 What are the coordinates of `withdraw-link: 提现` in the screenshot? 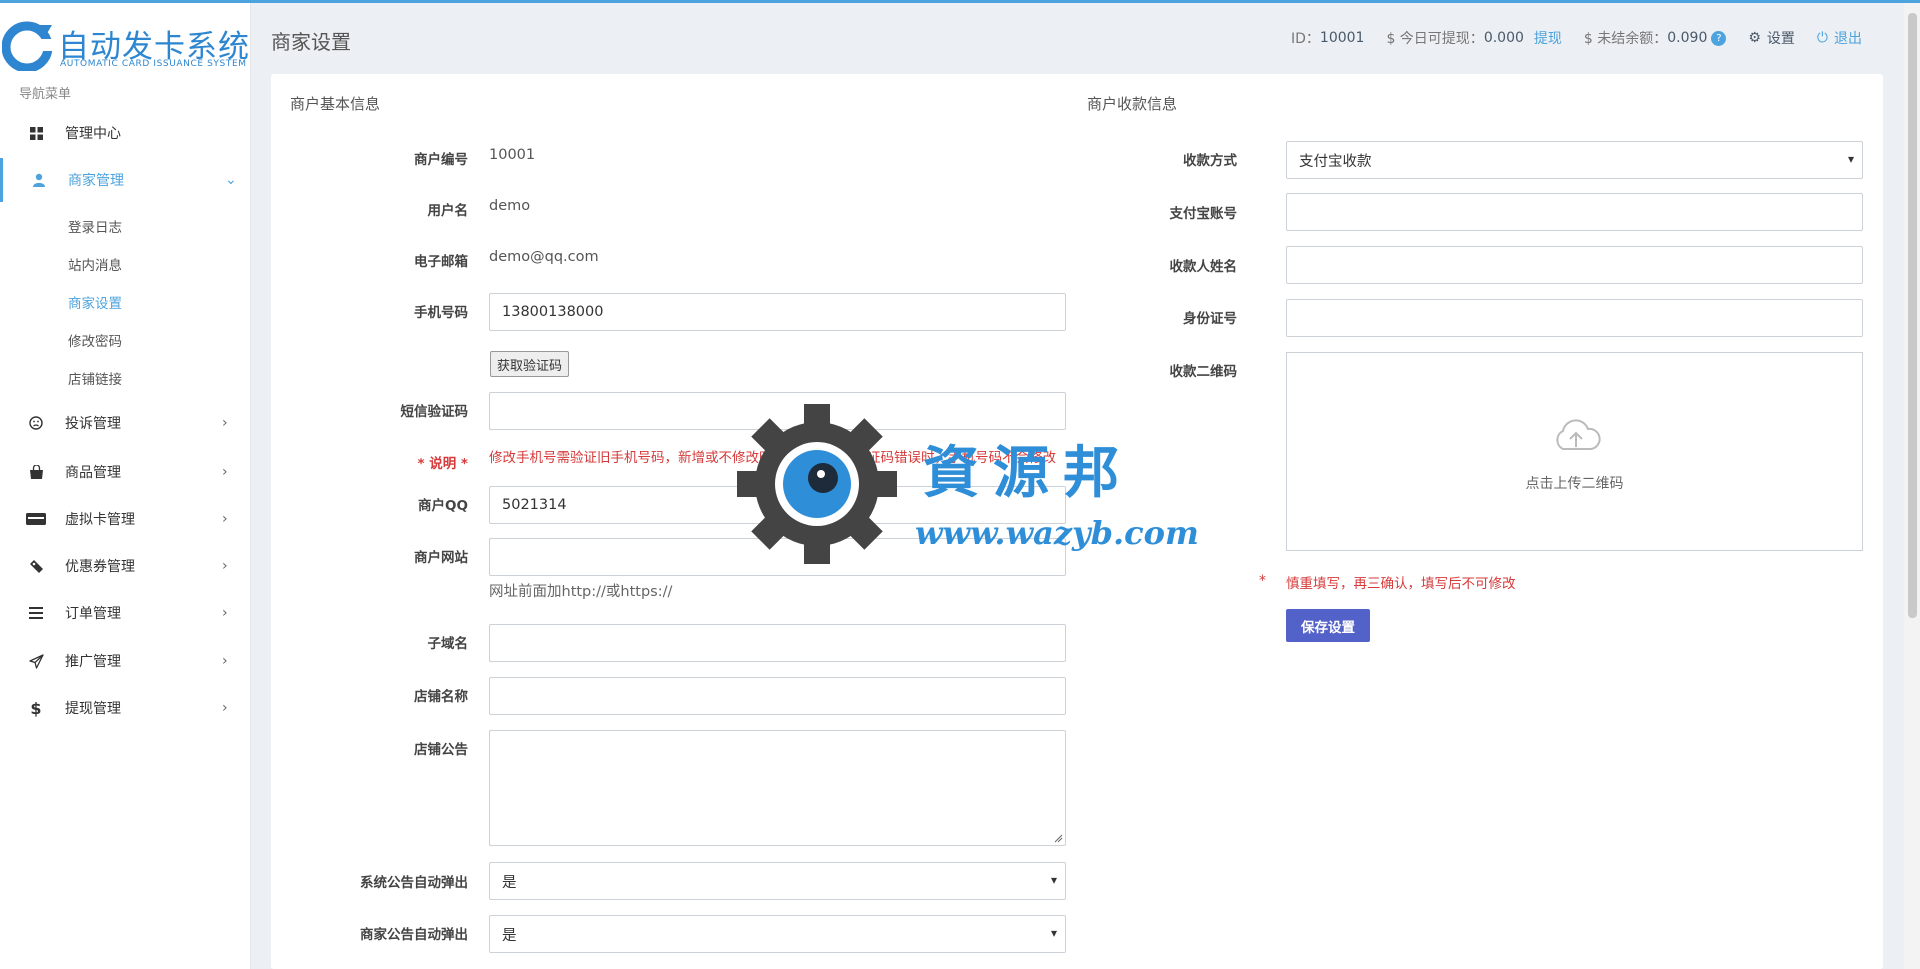 It's located at (1548, 38).